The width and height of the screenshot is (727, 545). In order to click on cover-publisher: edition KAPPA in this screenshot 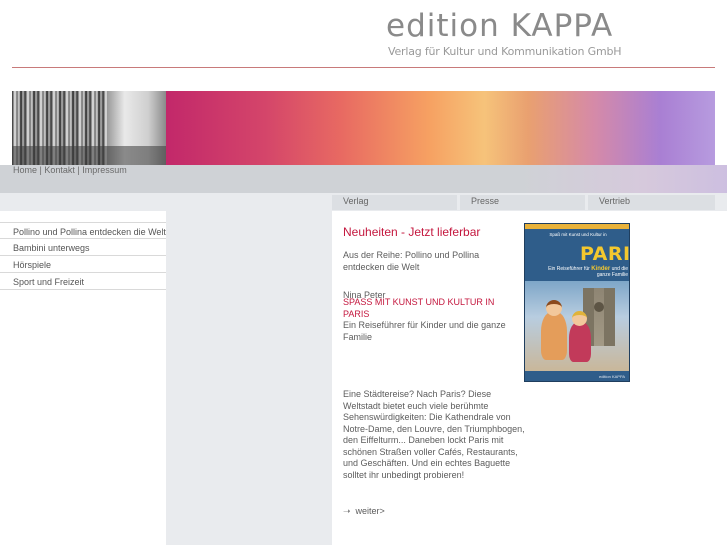, I will do `click(612, 376)`.